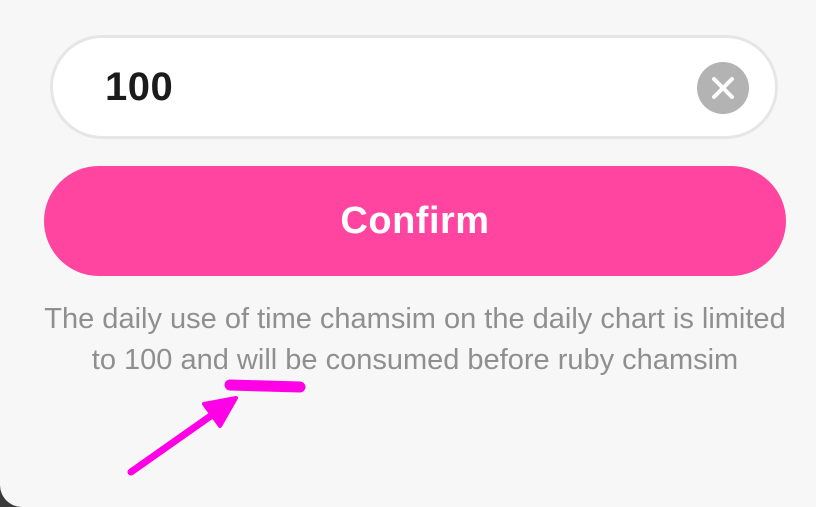 The width and height of the screenshot is (816, 507). I want to click on confirm-label: Confirm, so click(415, 220).